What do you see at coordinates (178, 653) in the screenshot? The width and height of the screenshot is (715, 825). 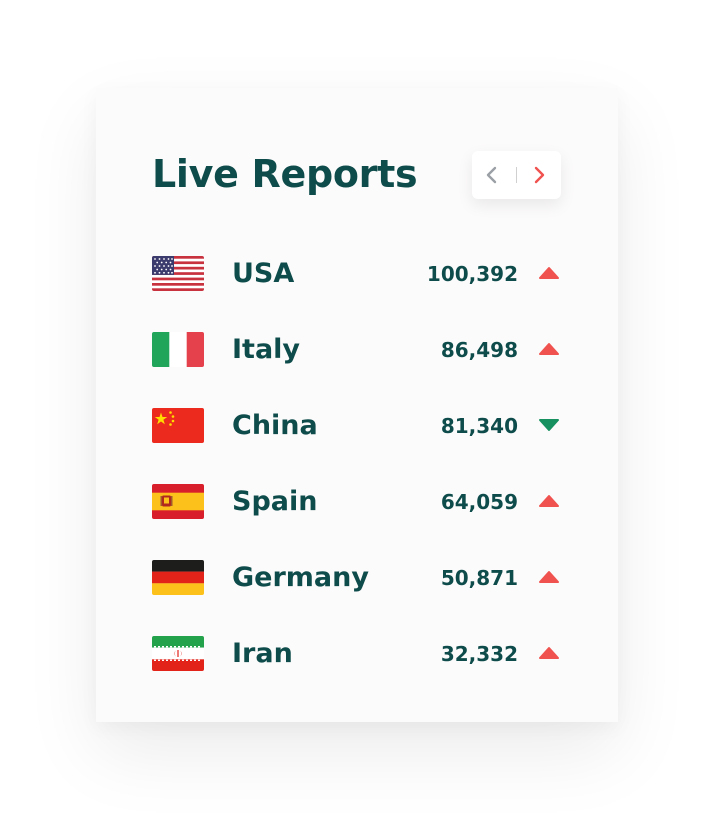 I see `iran-flag-icon` at bounding box center [178, 653].